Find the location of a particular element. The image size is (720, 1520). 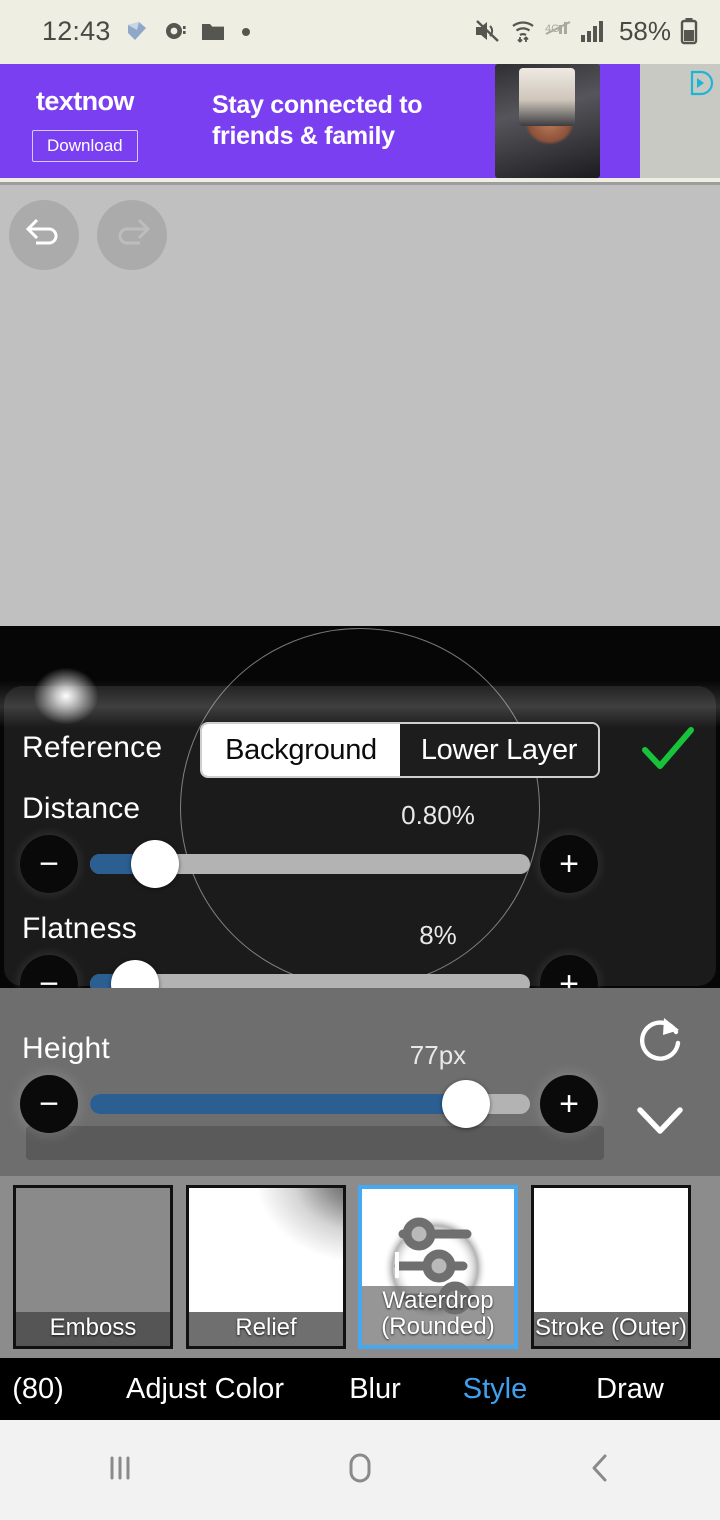

battery-percent: 58% is located at coordinates (644, 30).